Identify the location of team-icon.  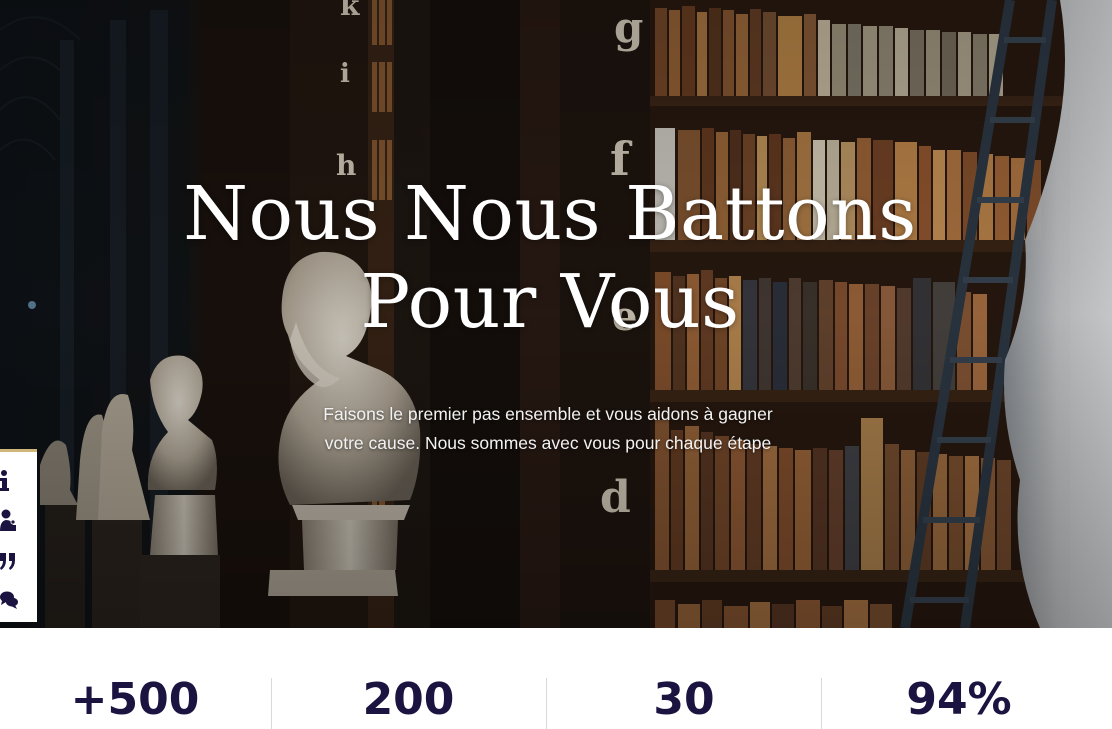
(8, 520).